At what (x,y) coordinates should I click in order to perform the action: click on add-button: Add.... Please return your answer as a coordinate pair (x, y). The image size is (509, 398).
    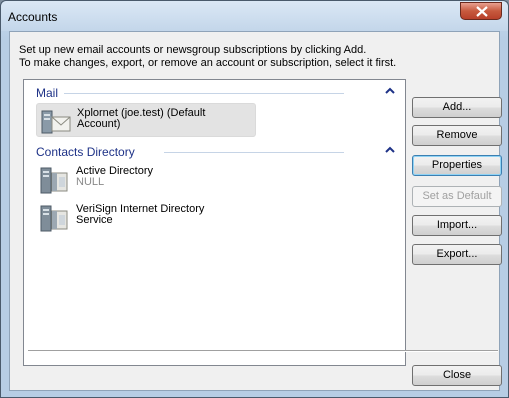
    Looking at the image, I should click on (457, 107).